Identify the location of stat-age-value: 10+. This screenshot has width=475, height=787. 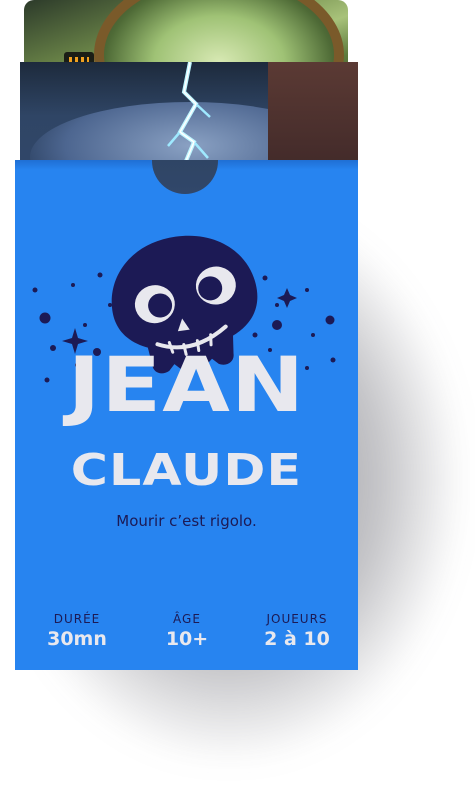
(187, 639).